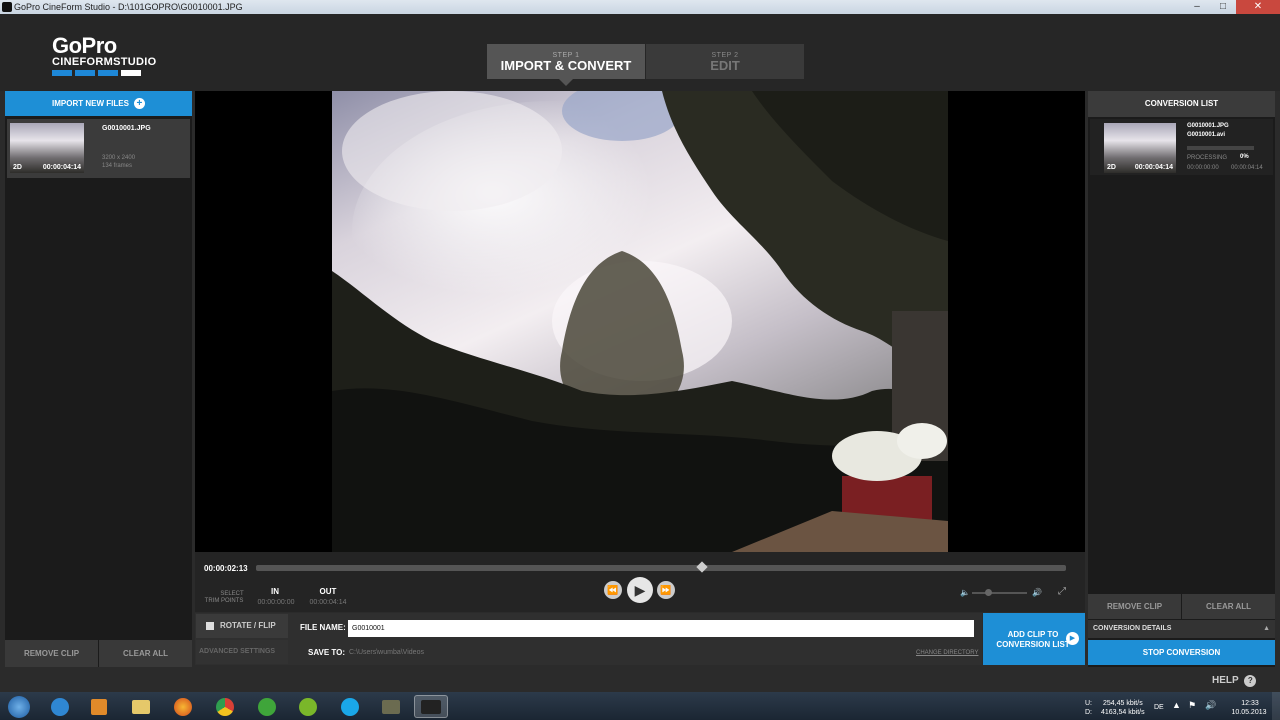 Image resolution: width=1280 pixels, height=720 pixels. Describe the element at coordinates (725, 65) in the screenshot. I see `tab-label: EDIT` at that location.